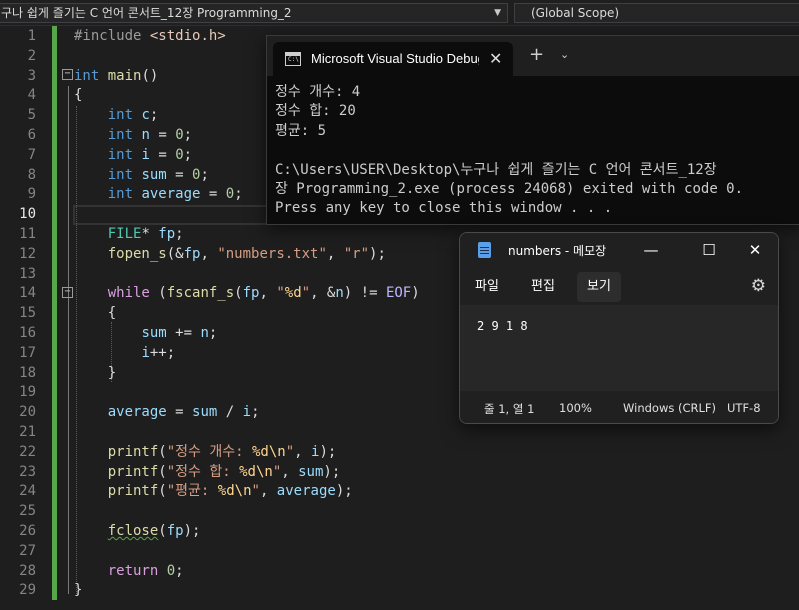 The height and width of the screenshot is (610, 799). Describe the element at coordinates (399, 433) in the screenshot. I see `code-line: 21` at that location.